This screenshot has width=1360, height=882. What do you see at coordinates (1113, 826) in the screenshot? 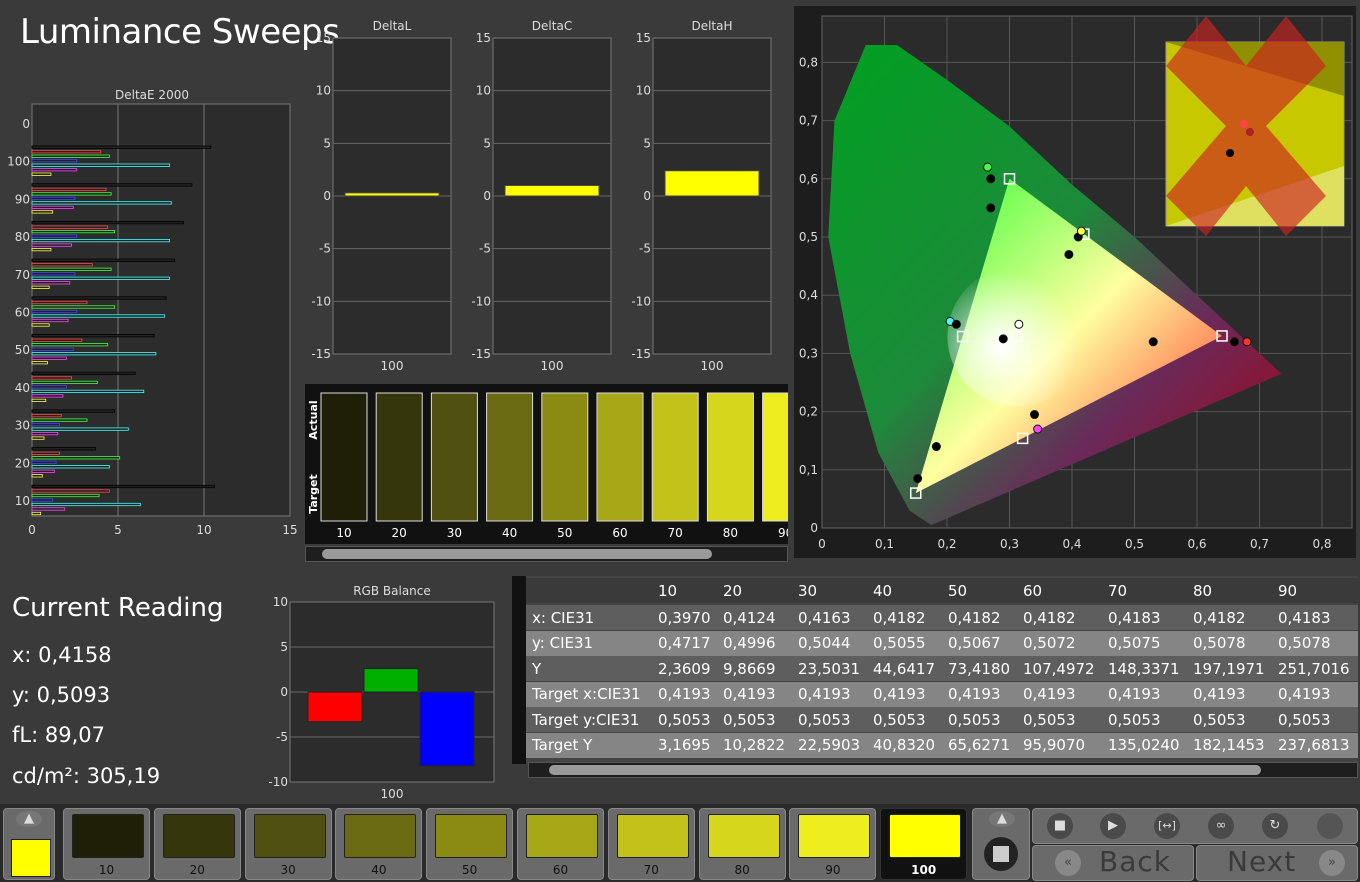
I see `play-icon: ▶` at bounding box center [1113, 826].